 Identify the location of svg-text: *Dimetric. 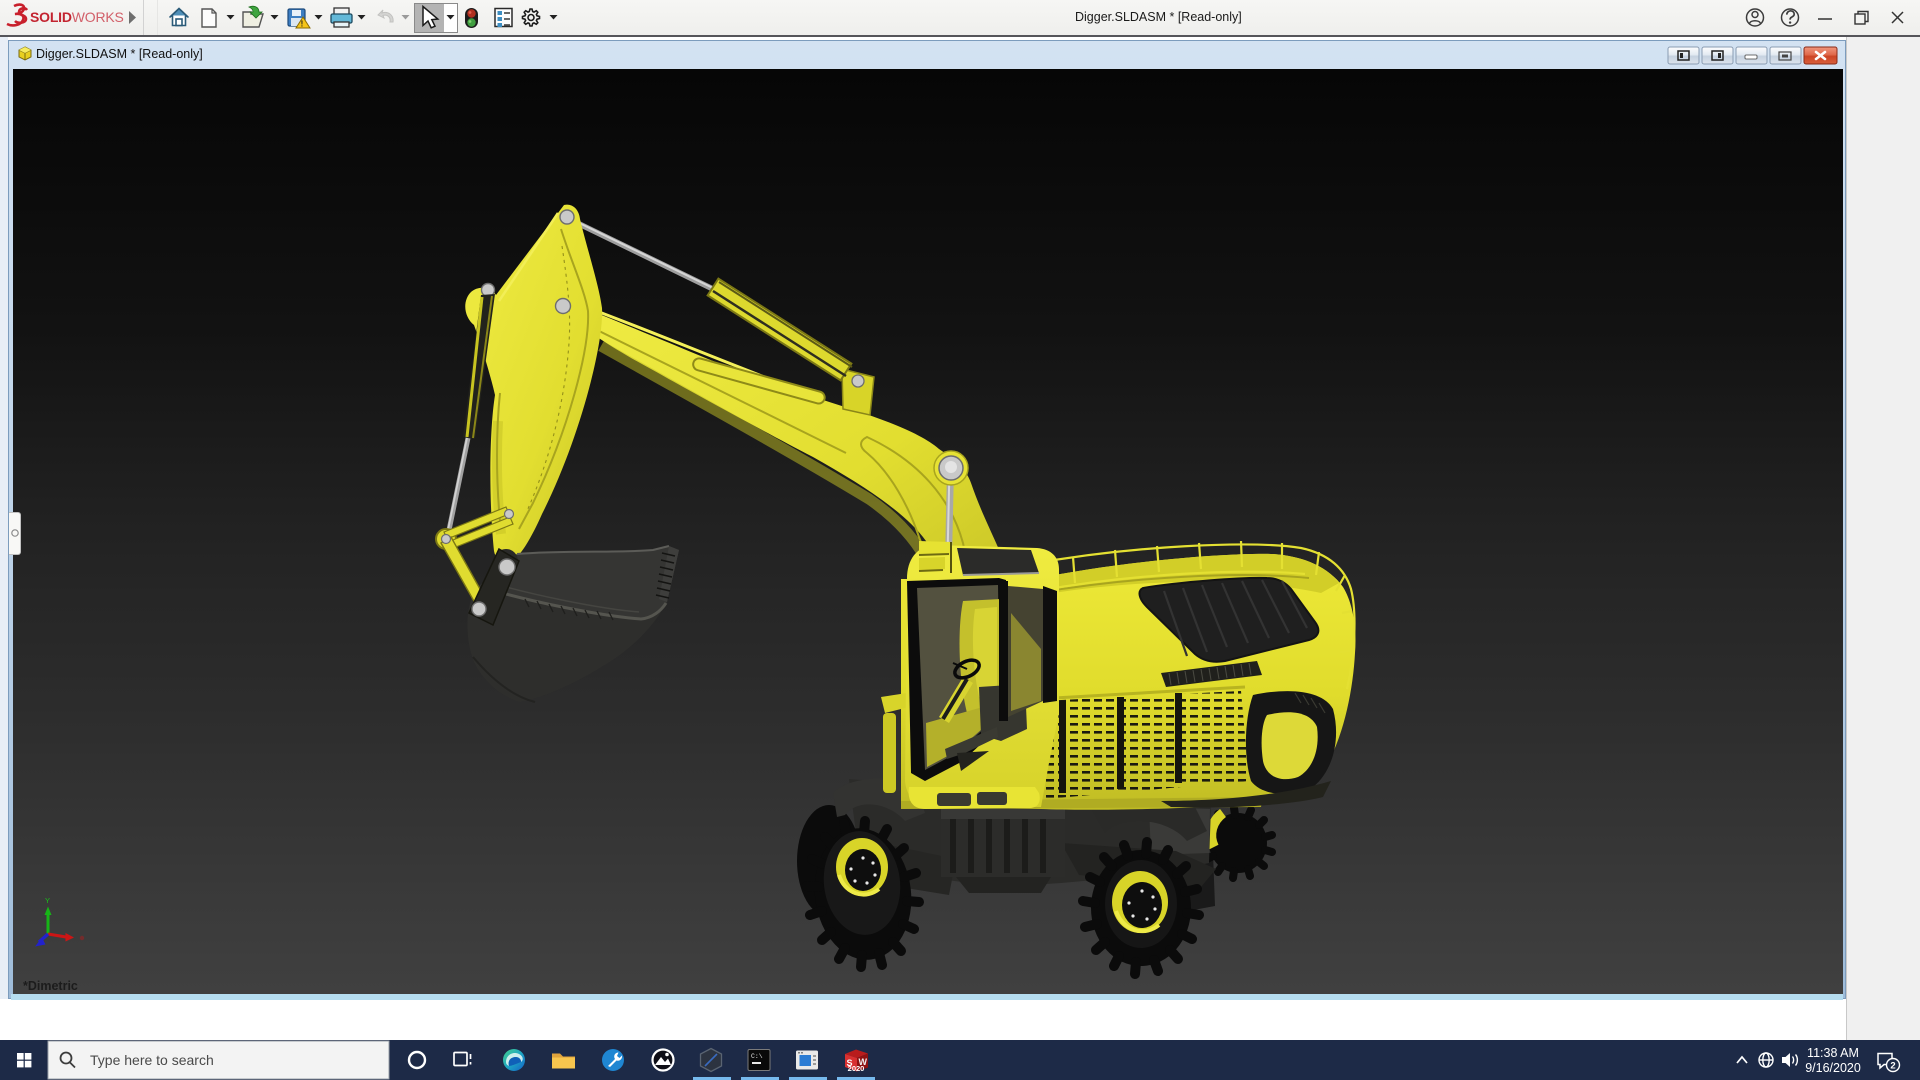
(50, 986).